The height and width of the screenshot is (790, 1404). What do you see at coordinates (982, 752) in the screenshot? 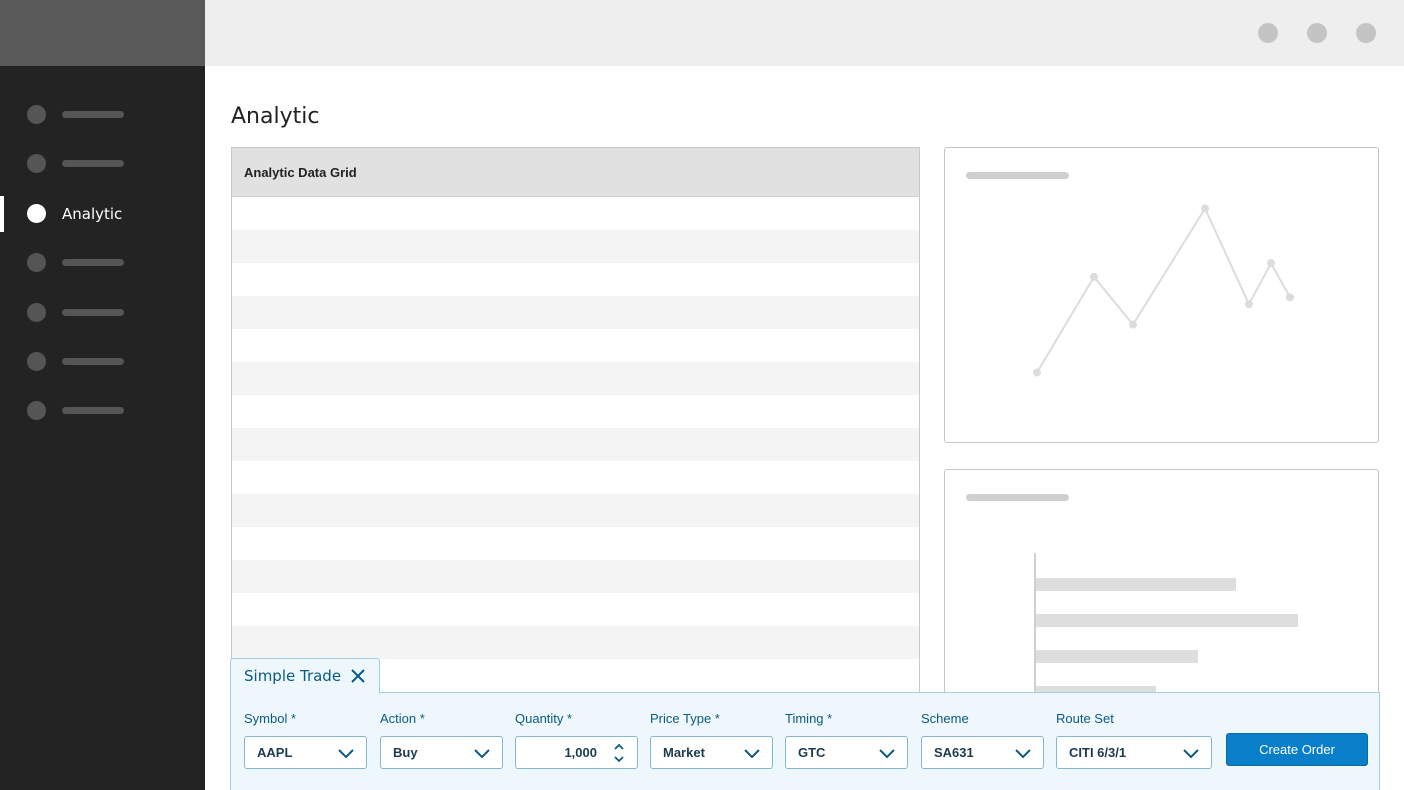
I see `scheme-select: SA631` at bounding box center [982, 752].